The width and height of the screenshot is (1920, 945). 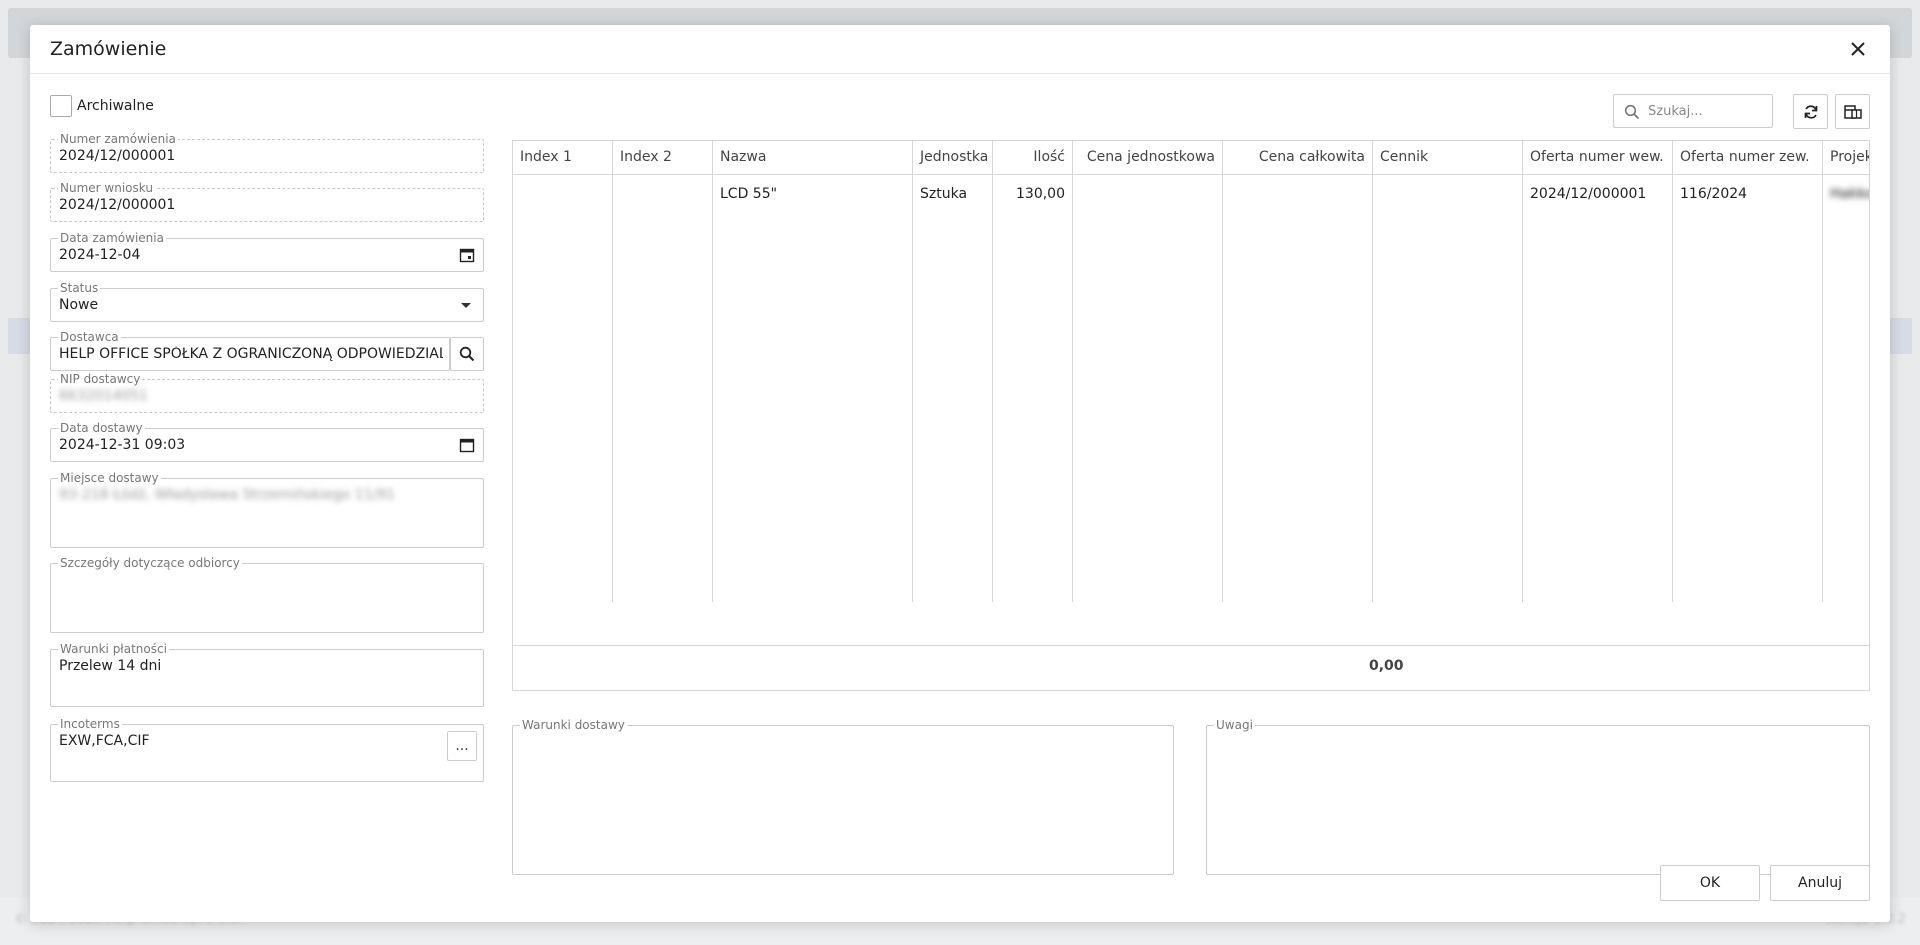 What do you see at coordinates (117, 156) in the screenshot?
I see `order-number-value: 2024/12/000001` at bounding box center [117, 156].